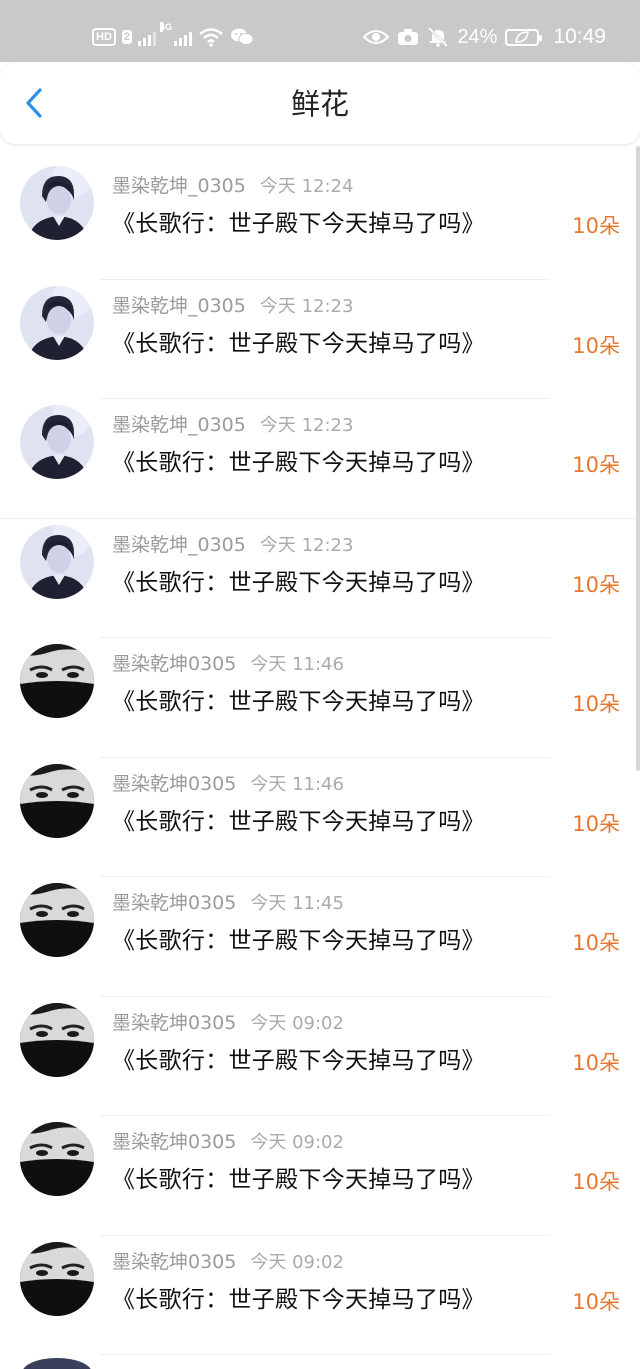  What do you see at coordinates (127, 37) in the screenshot?
I see `sim-icon: 2` at bounding box center [127, 37].